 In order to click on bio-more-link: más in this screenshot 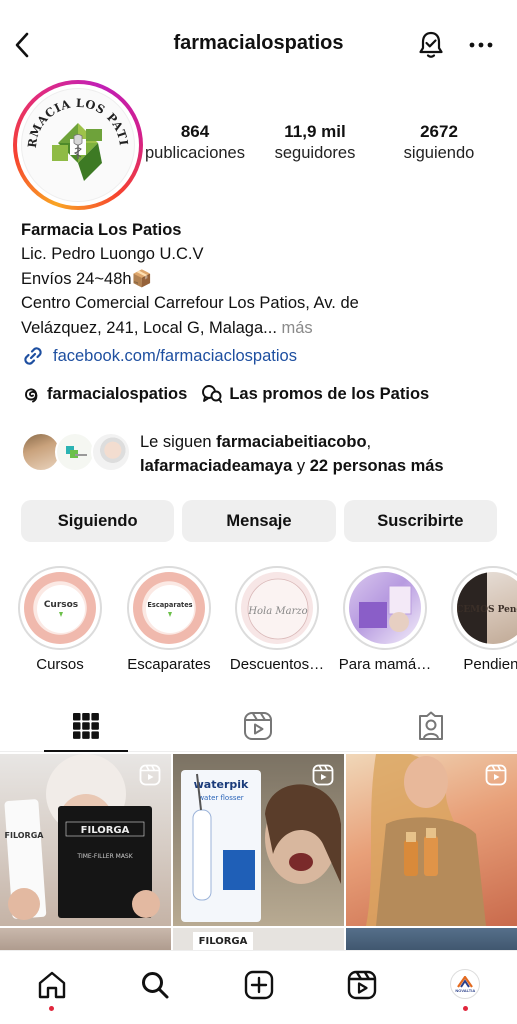, I will do `click(297, 328)`.